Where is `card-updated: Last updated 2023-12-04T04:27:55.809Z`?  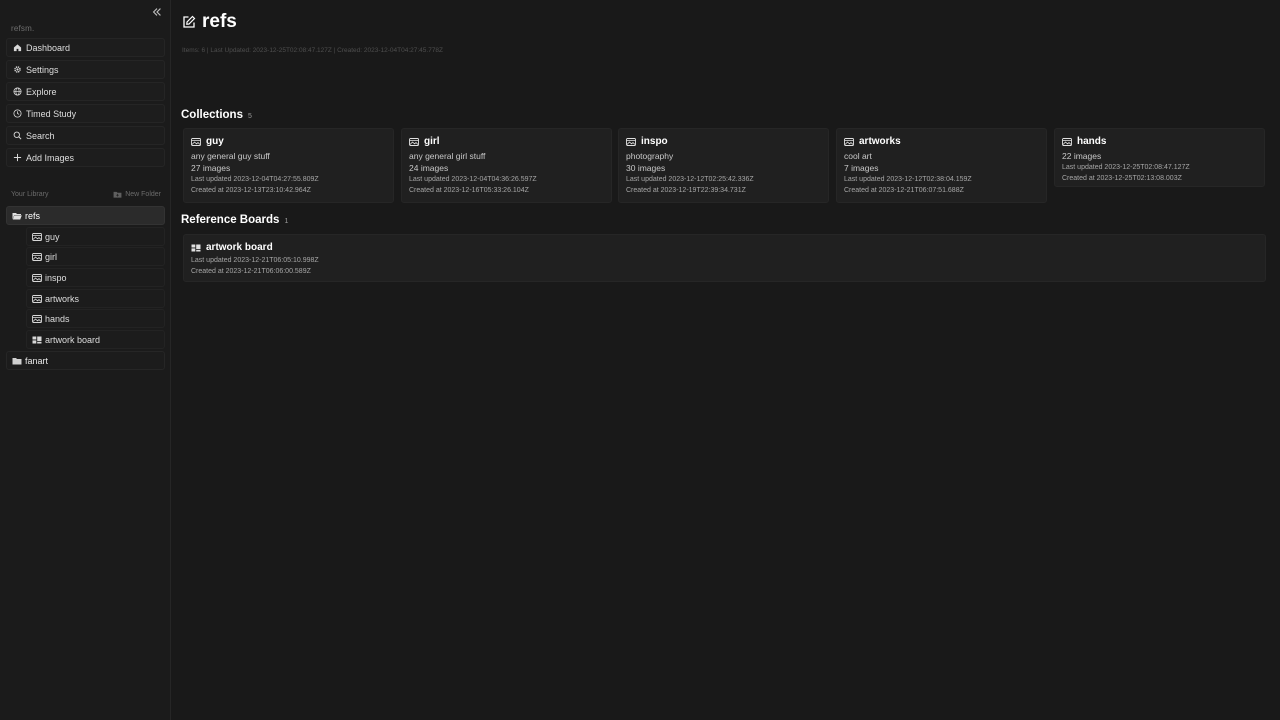 card-updated: Last updated 2023-12-04T04:27:55.809Z is located at coordinates (255, 179).